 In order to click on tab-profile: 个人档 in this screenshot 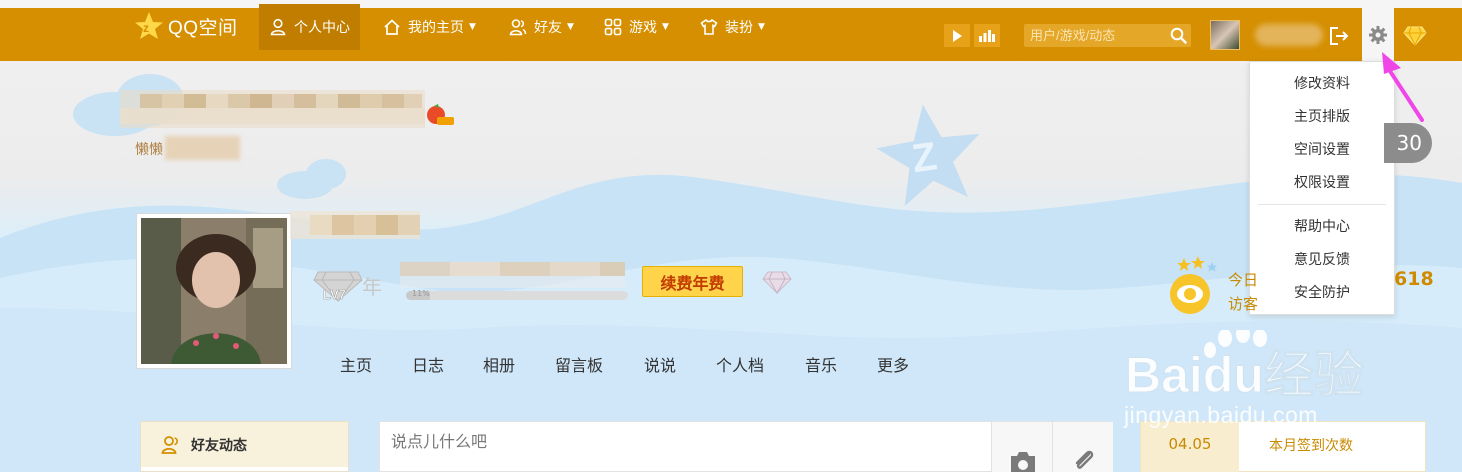, I will do `click(740, 364)`.